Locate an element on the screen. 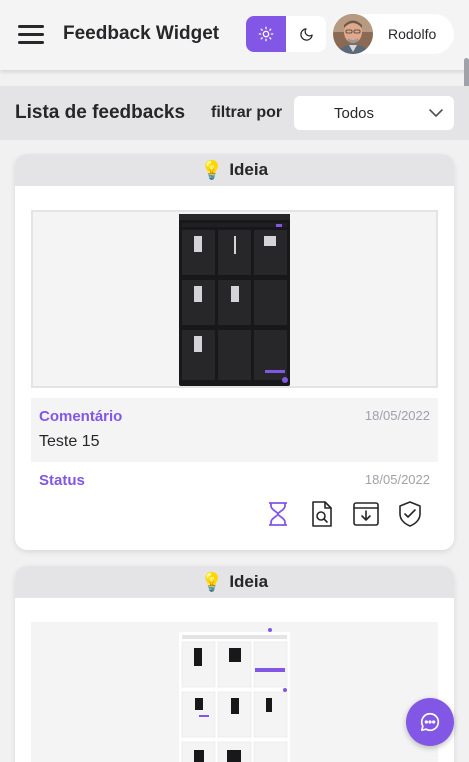 Image resolution: width=469 pixels, height=762 pixels. comment-text: Teste 15 is located at coordinates (69, 441).